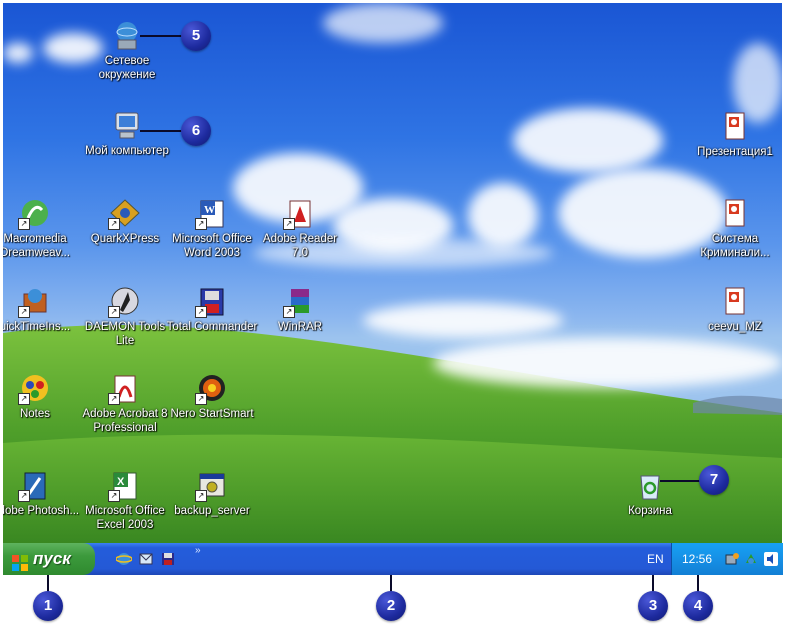  Describe the element at coordinates (127, 68) in the screenshot. I see `icon-label: Сетевое окружение` at that location.